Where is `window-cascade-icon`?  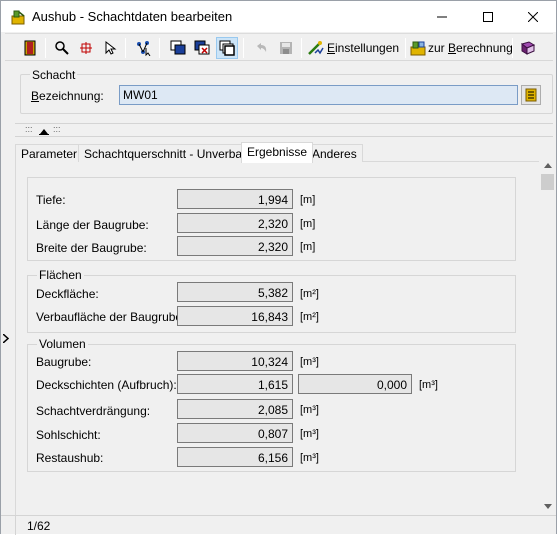
window-cascade-icon is located at coordinates (227, 48).